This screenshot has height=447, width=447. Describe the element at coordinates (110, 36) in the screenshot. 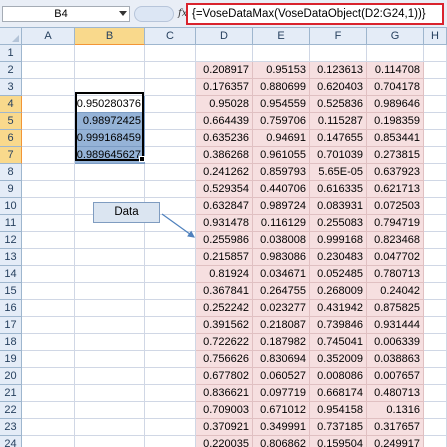

I see `column-header-b: B` at that location.